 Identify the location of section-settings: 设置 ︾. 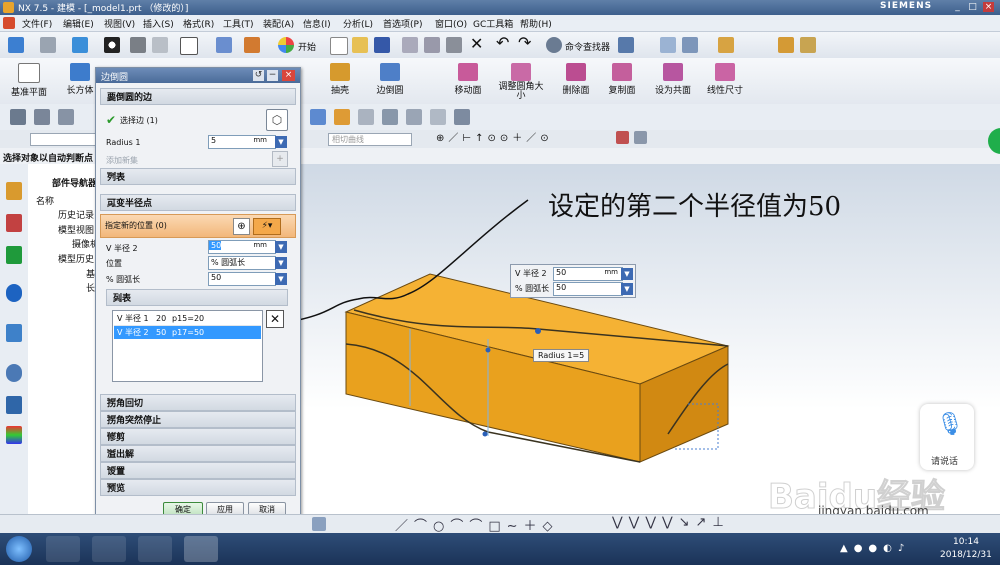
(198, 470).